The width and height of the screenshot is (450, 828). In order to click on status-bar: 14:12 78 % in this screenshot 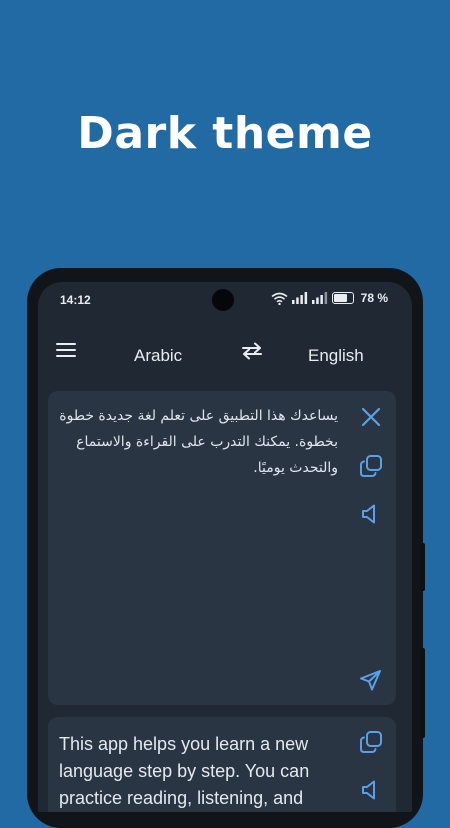, I will do `click(225, 300)`.